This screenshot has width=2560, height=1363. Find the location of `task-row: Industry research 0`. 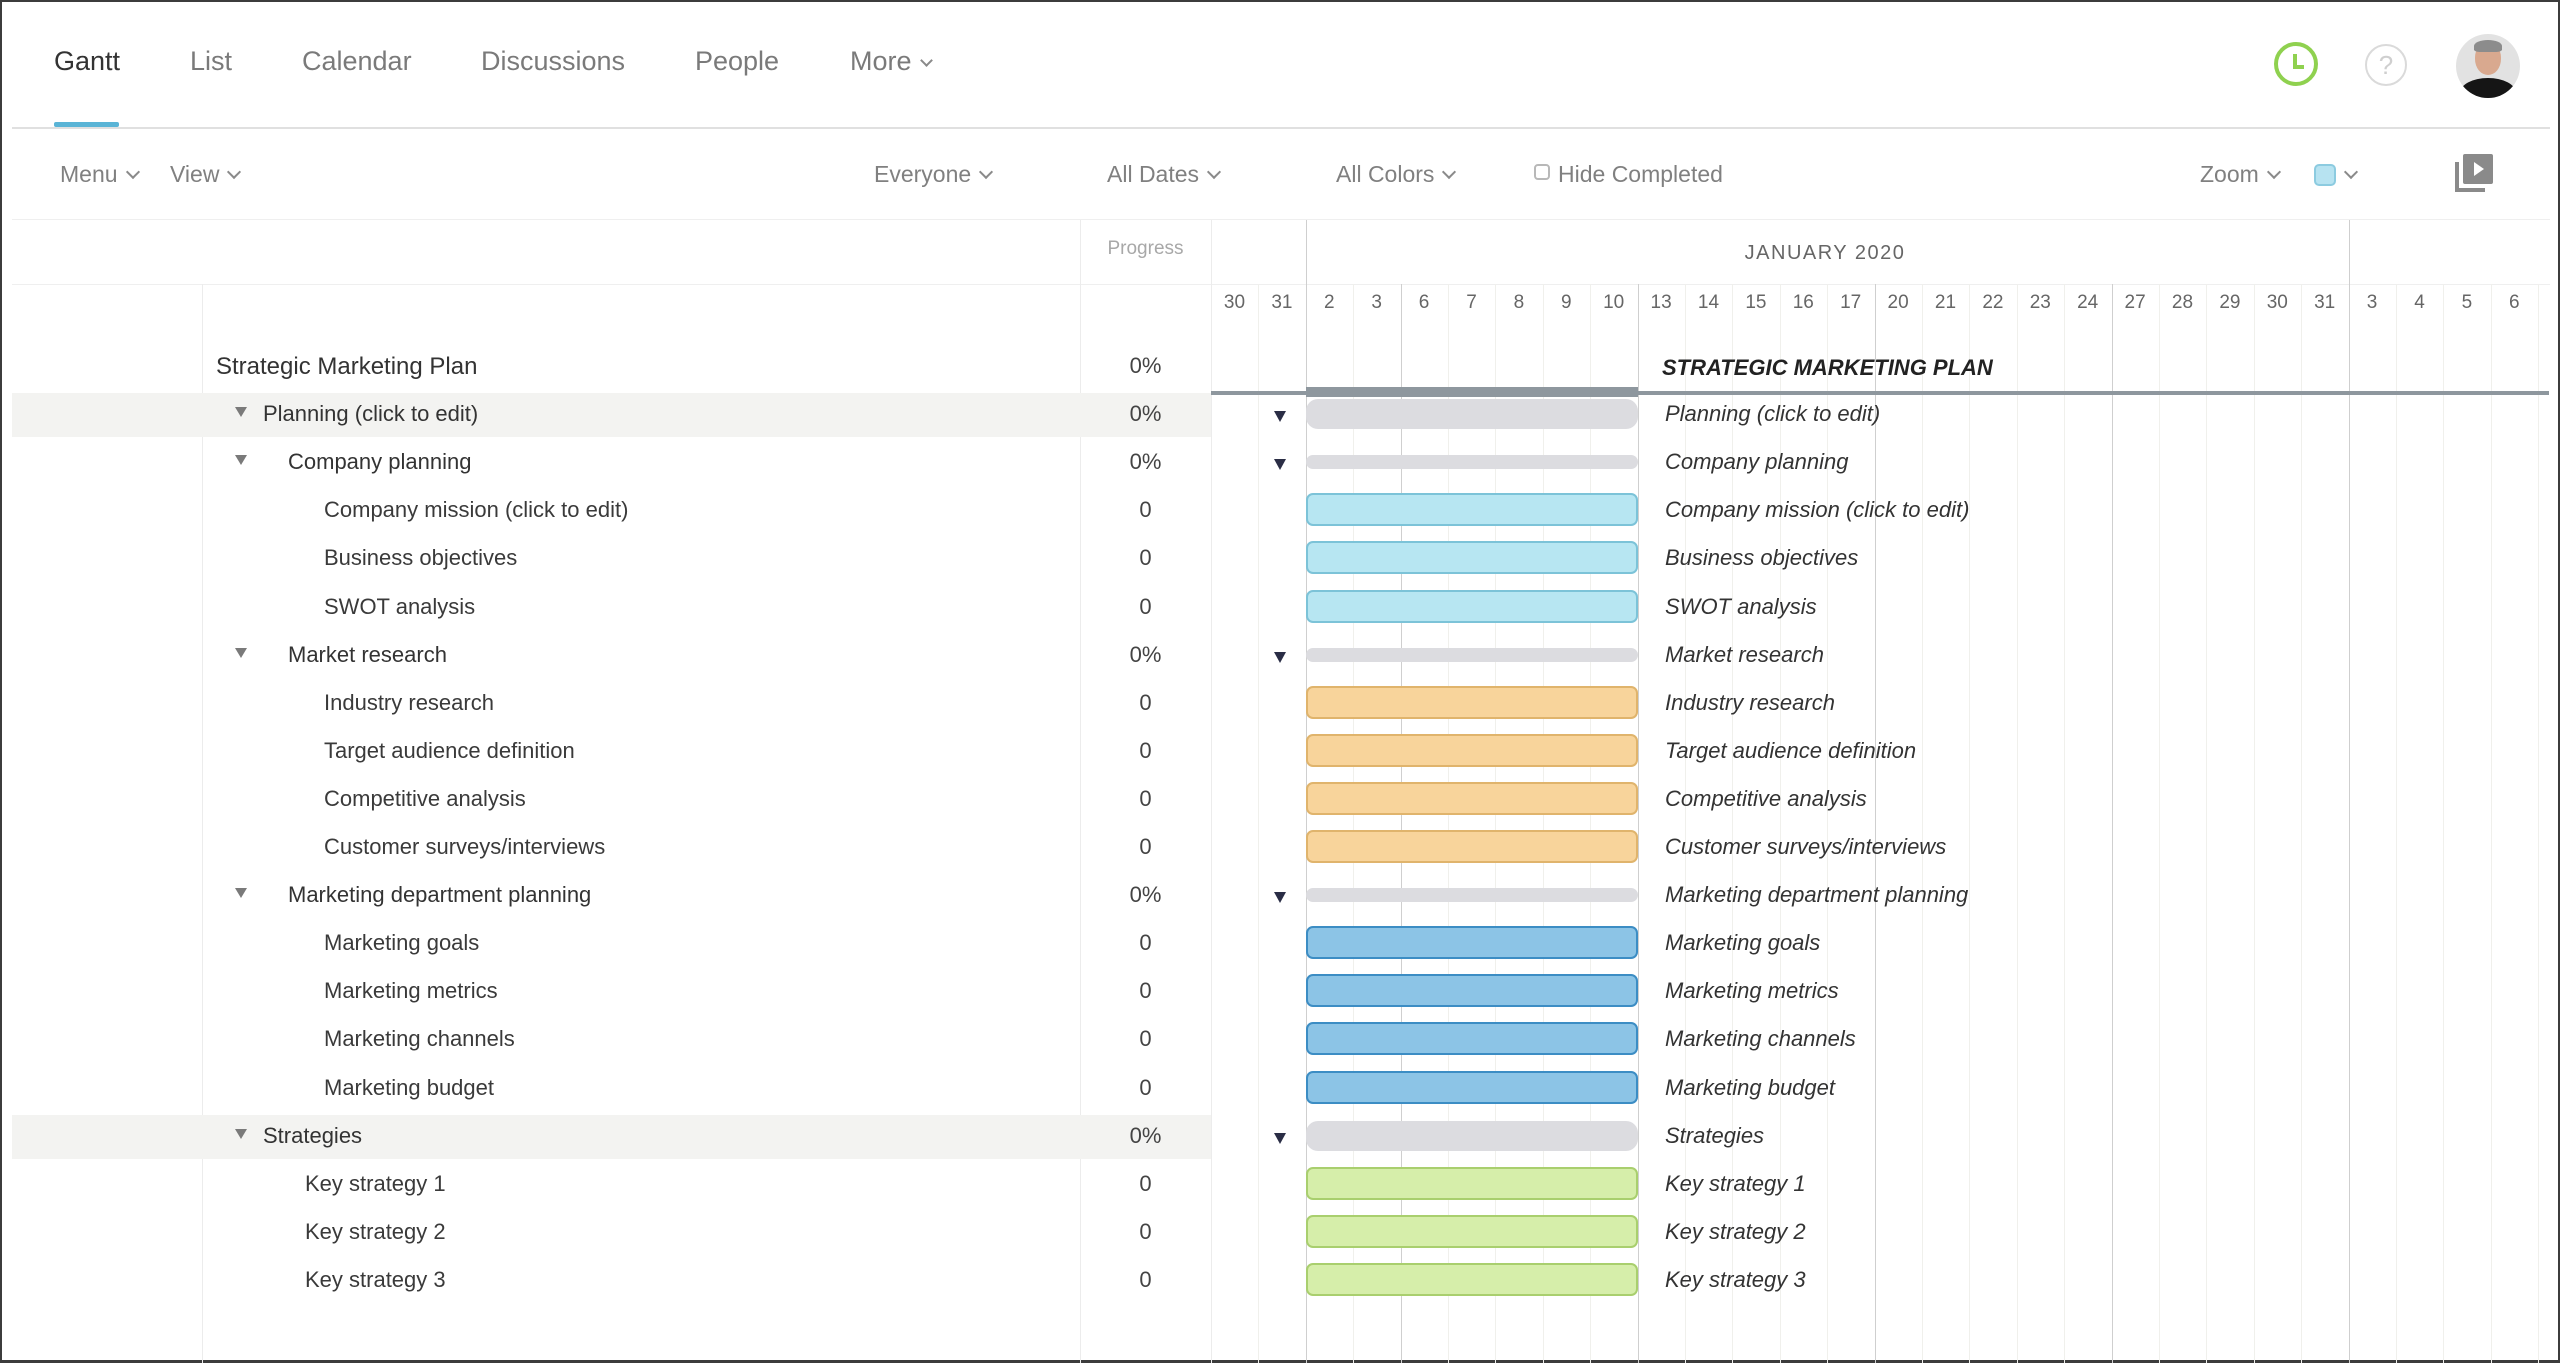

task-row: Industry research 0 is located at coordinates (611, 704).